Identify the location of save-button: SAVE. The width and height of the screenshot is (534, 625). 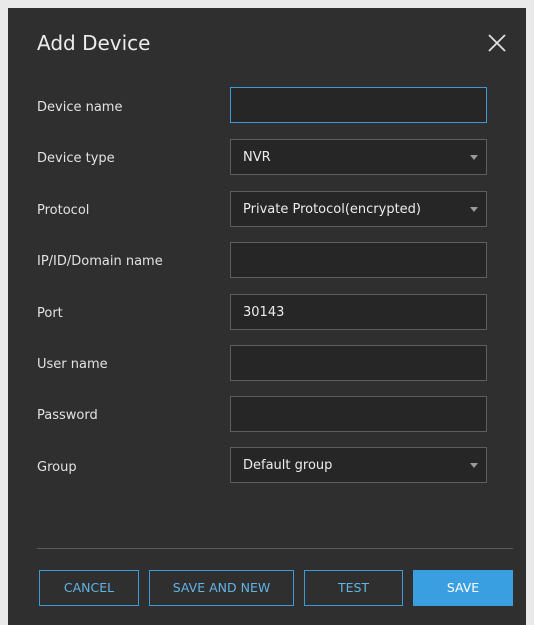
(463, 588).